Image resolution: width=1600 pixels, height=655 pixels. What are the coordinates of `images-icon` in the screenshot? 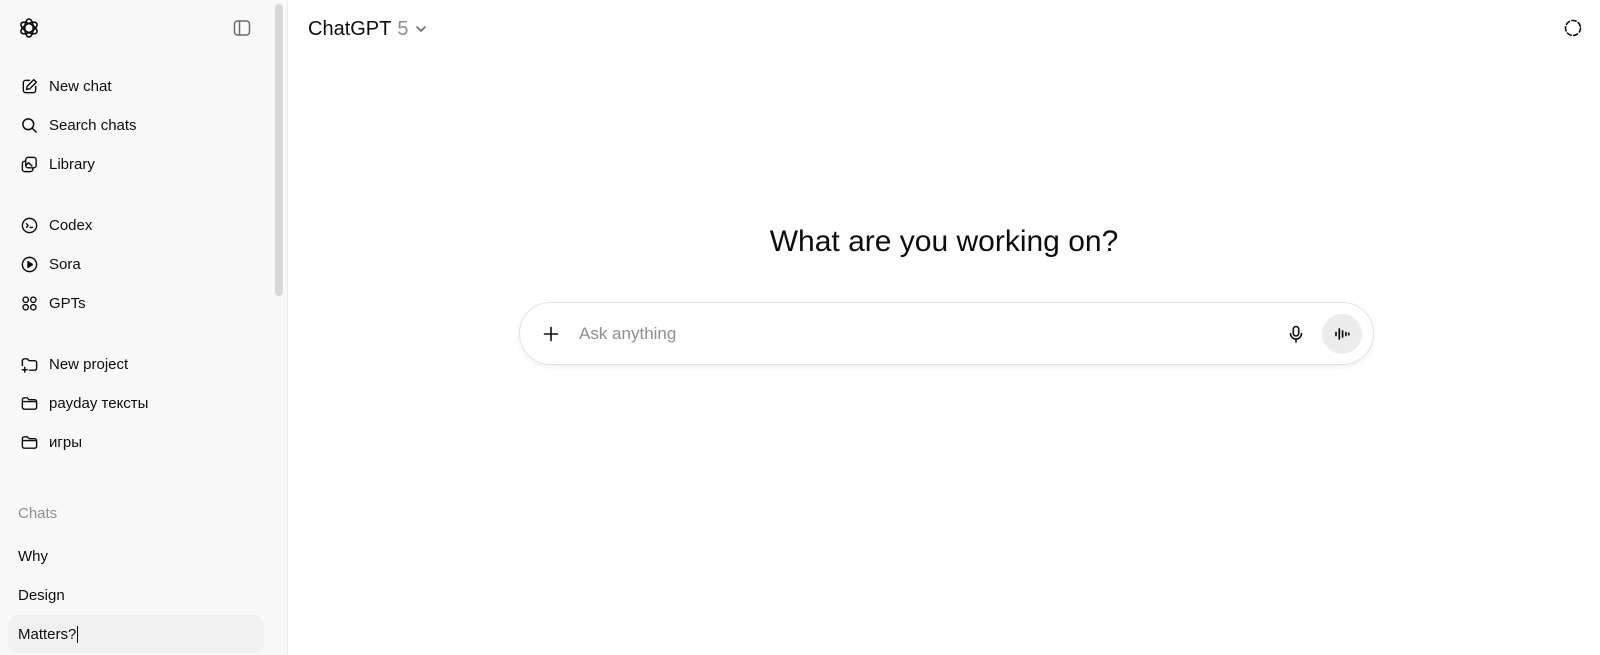 It's located at (29, 164).